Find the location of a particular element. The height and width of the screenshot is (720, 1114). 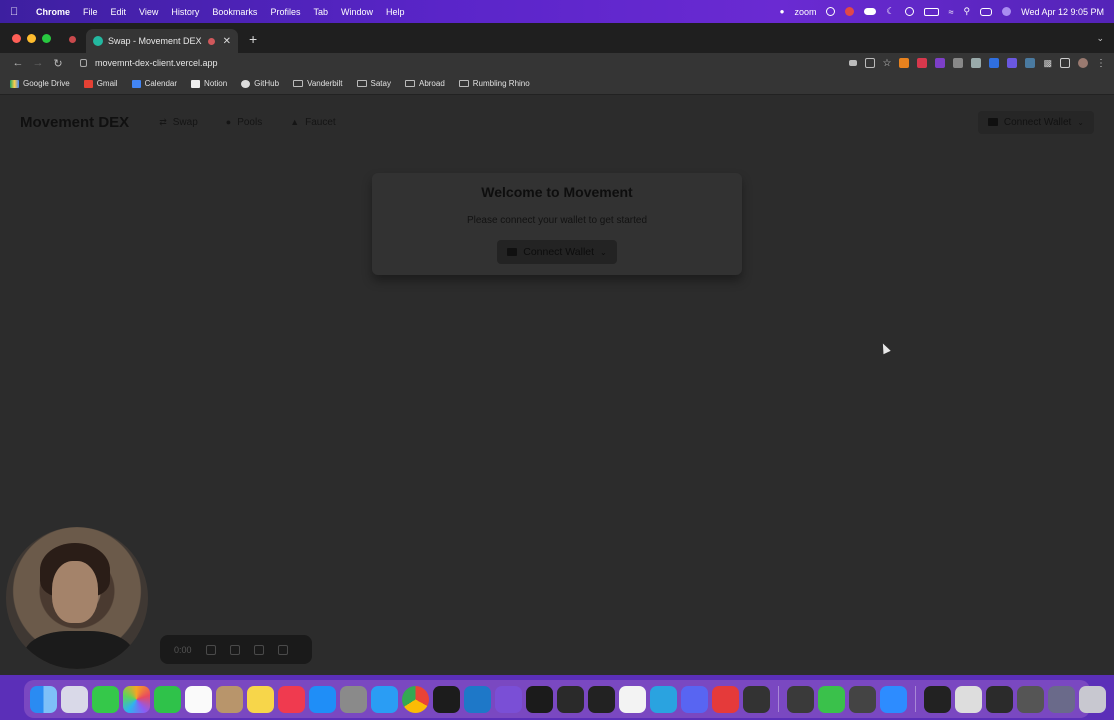

menu-help: Help is located at coordinates (395, 12).